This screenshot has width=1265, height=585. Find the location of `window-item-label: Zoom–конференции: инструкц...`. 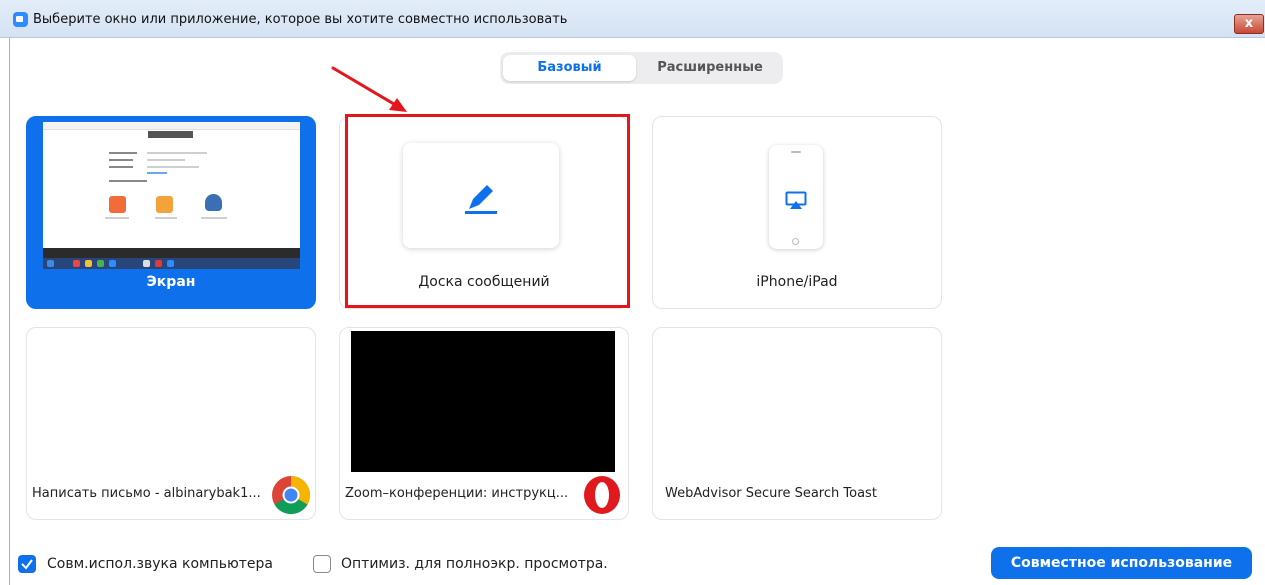

window-item-label: Zoom–конференции: инструкц... is located at coordinates (457, 493).